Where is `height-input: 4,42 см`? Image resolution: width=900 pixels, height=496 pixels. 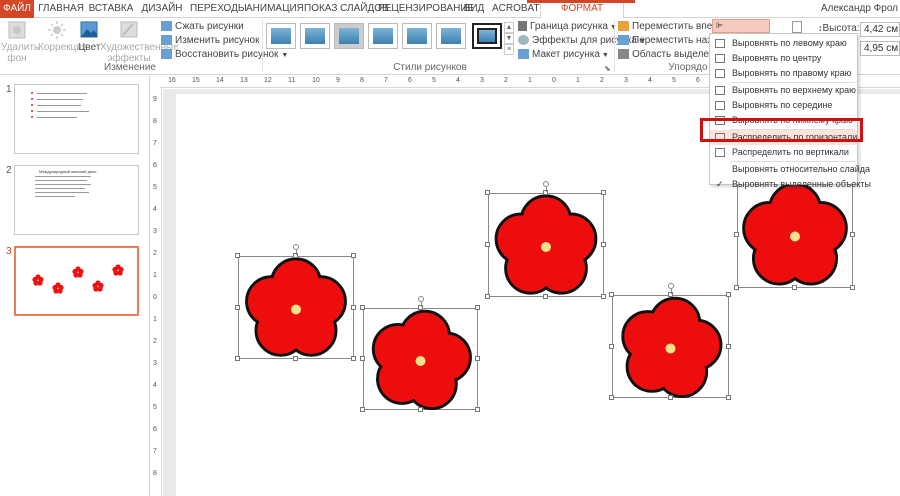
height-input: 4,42 см is located at coordinates (880, 29).